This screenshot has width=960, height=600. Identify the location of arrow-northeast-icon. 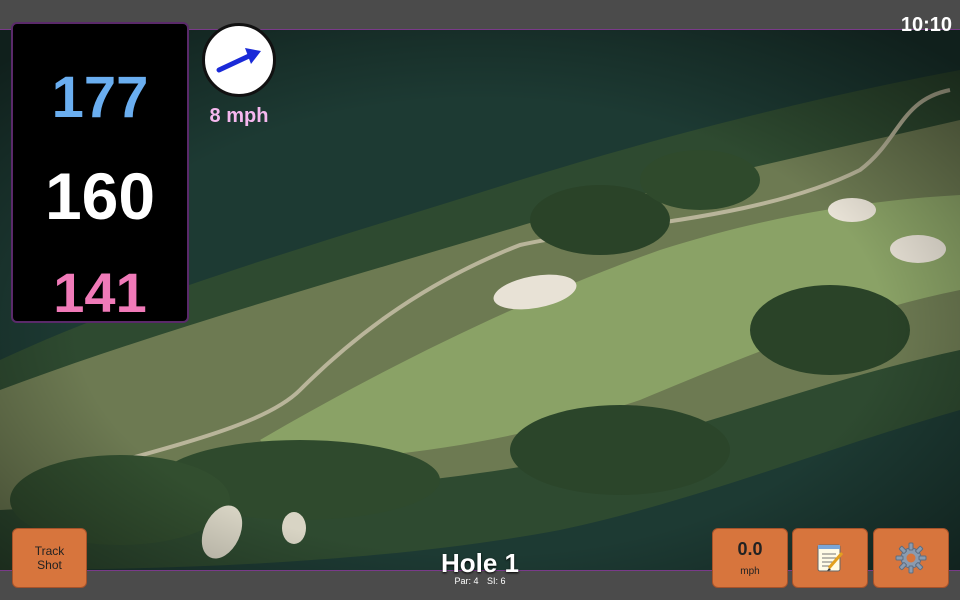
(238, 60).